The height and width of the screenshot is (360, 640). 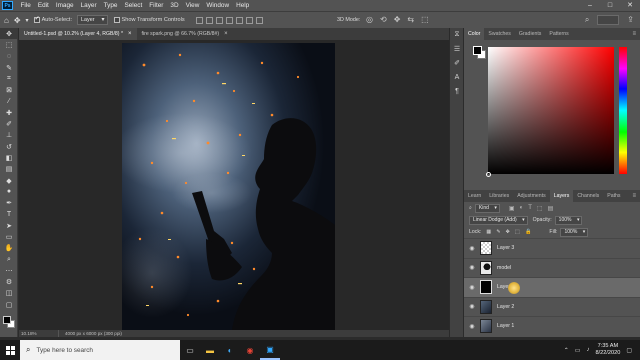 What do you see at coordinates (27, 20) in the screenshot?
I see `chevron-down-icon: ▾` at bounding box center [27, 20].